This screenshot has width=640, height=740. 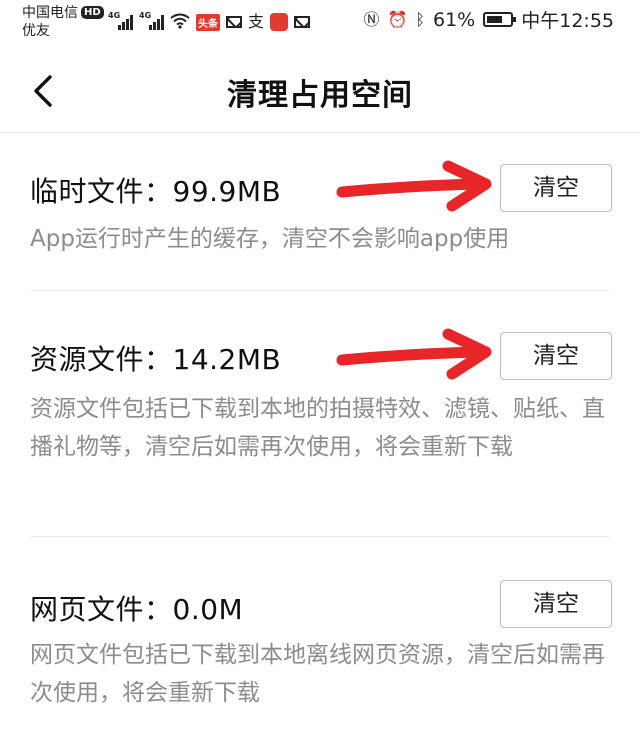 I want to click on section-divider, so click(x=320, y=290).